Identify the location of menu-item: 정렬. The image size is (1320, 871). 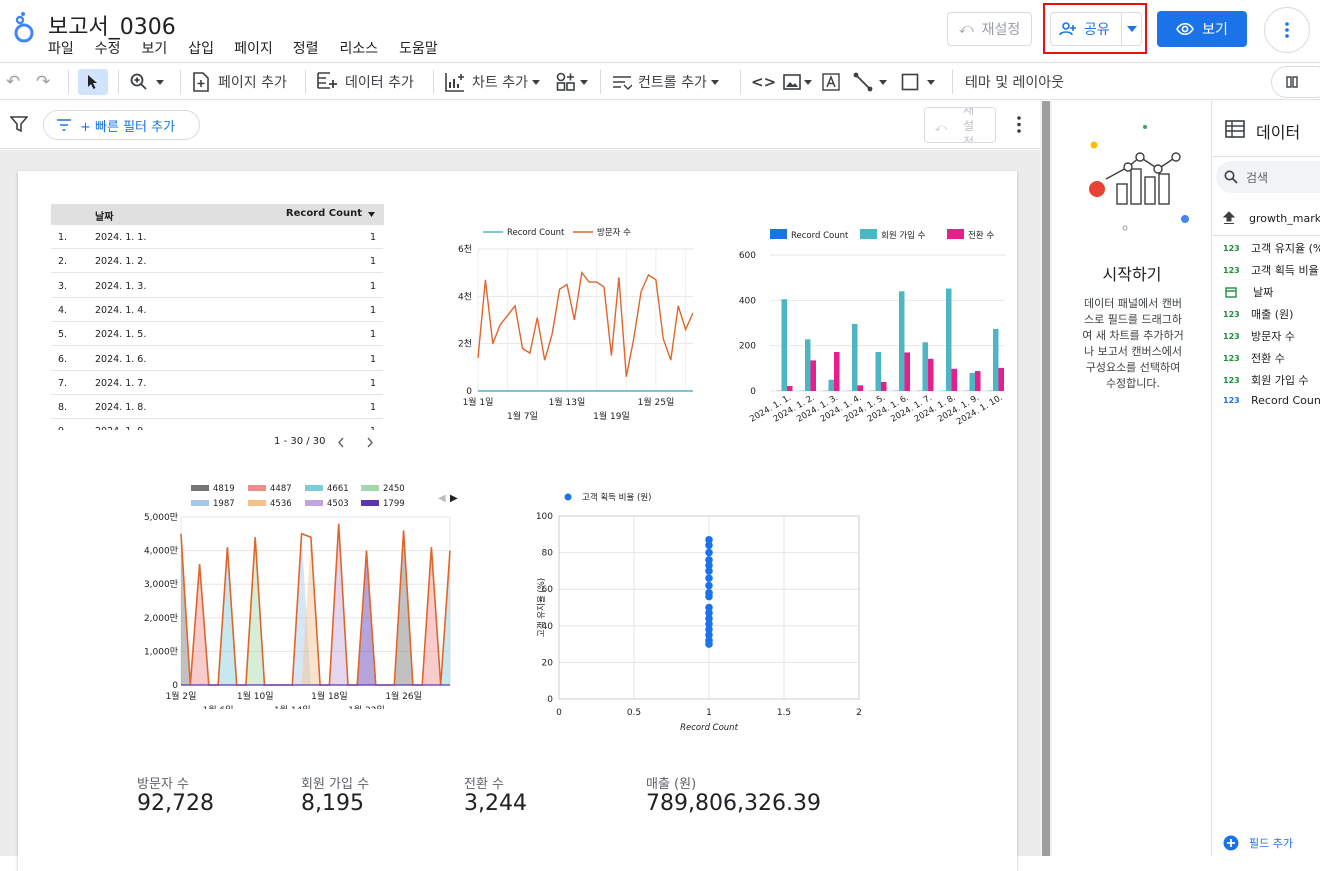
(306, 48).